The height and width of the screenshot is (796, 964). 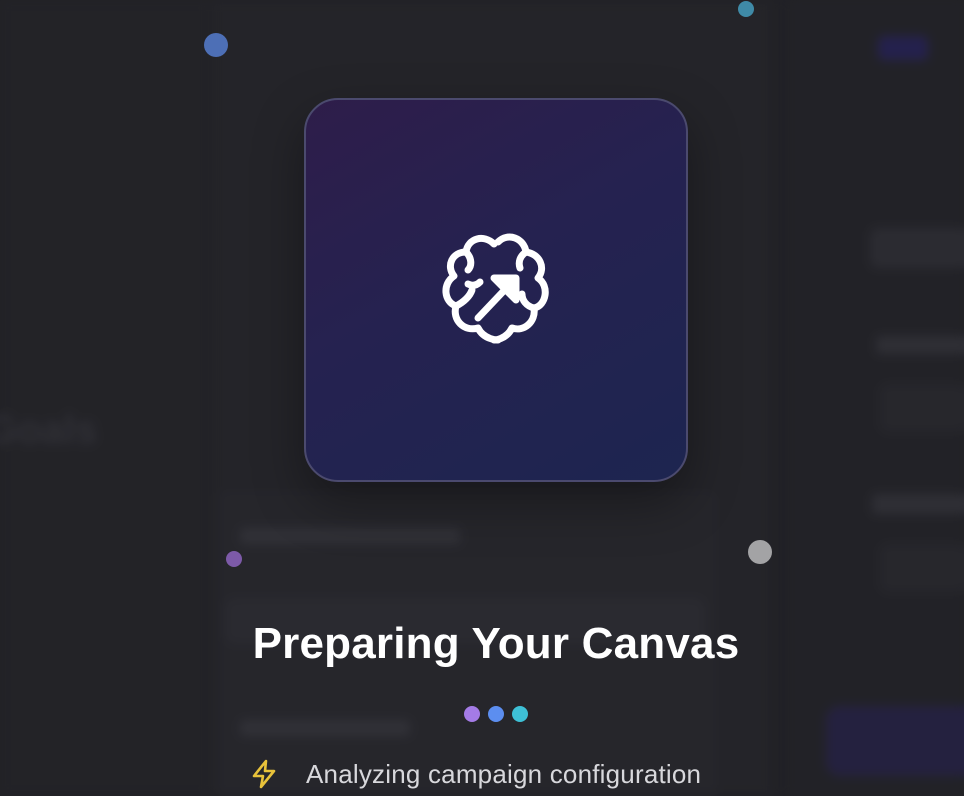 I want to click on loading-status: Analyzing campaign configuration, so click(x=474, y=774).